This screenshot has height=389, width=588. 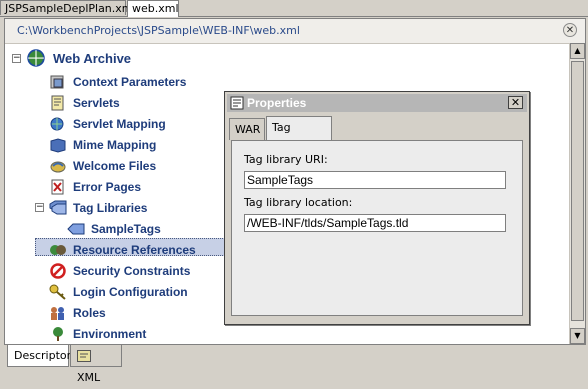 What do you see at coordinates (126, 229) in the screenshot?
I see `tree-label: SampleTags` at bounding box center [126, 229].